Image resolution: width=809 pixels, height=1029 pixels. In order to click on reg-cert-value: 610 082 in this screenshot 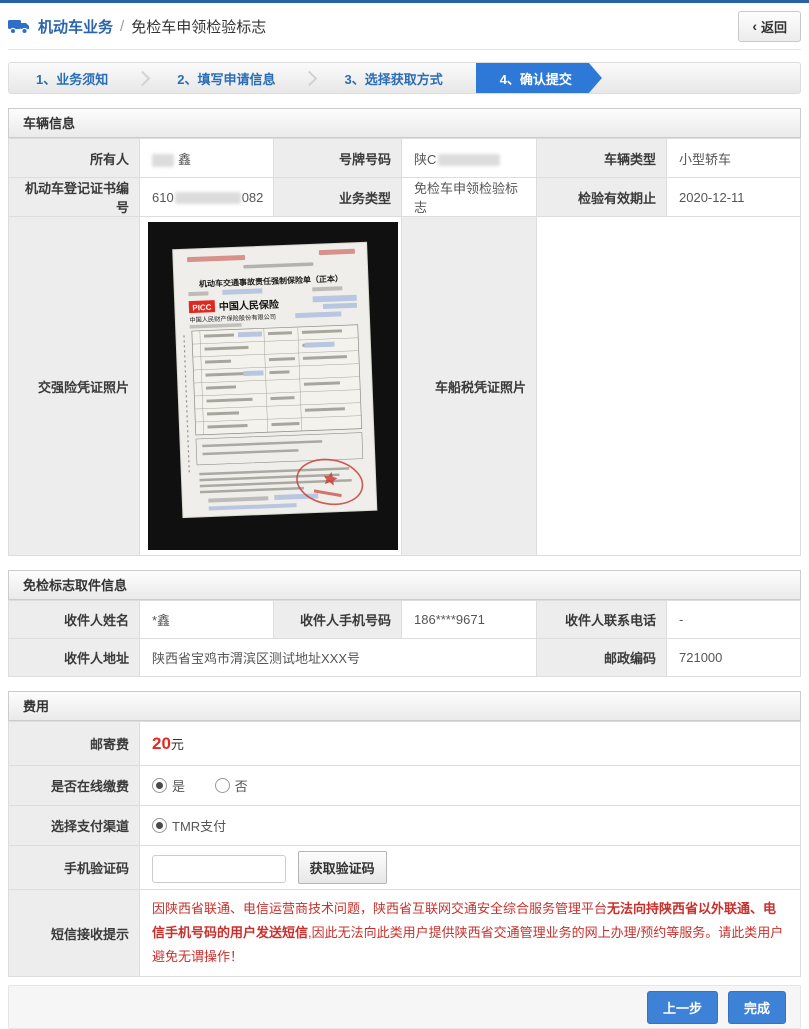, I will do `click(206, 197)`.